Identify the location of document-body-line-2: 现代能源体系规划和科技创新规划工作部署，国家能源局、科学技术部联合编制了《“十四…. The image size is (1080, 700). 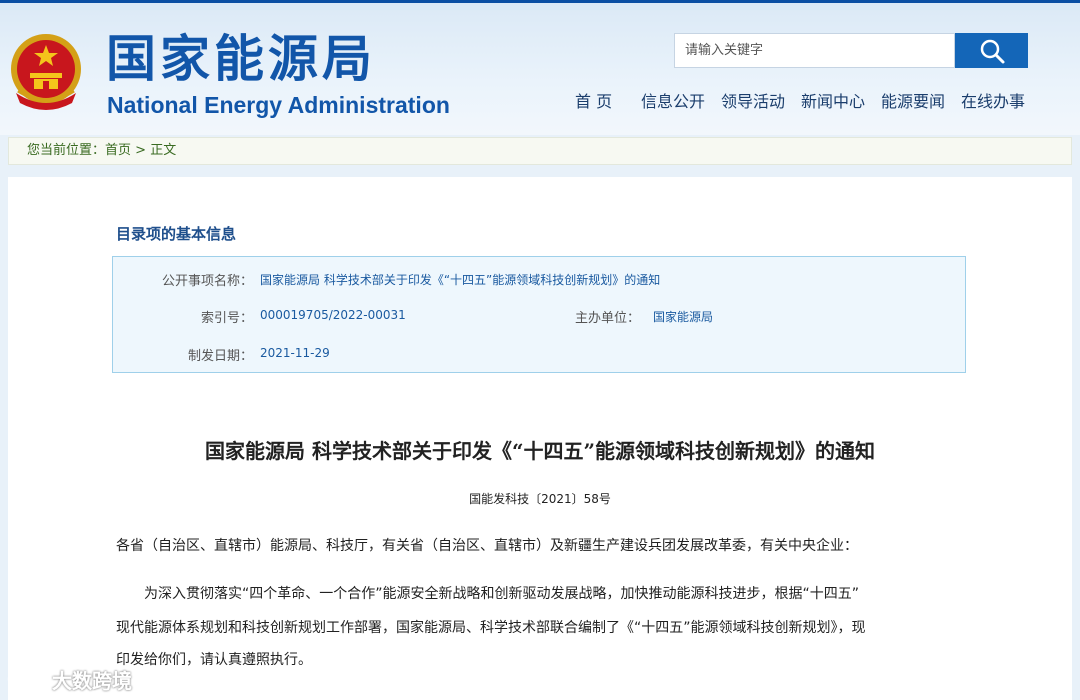
(491, 628).